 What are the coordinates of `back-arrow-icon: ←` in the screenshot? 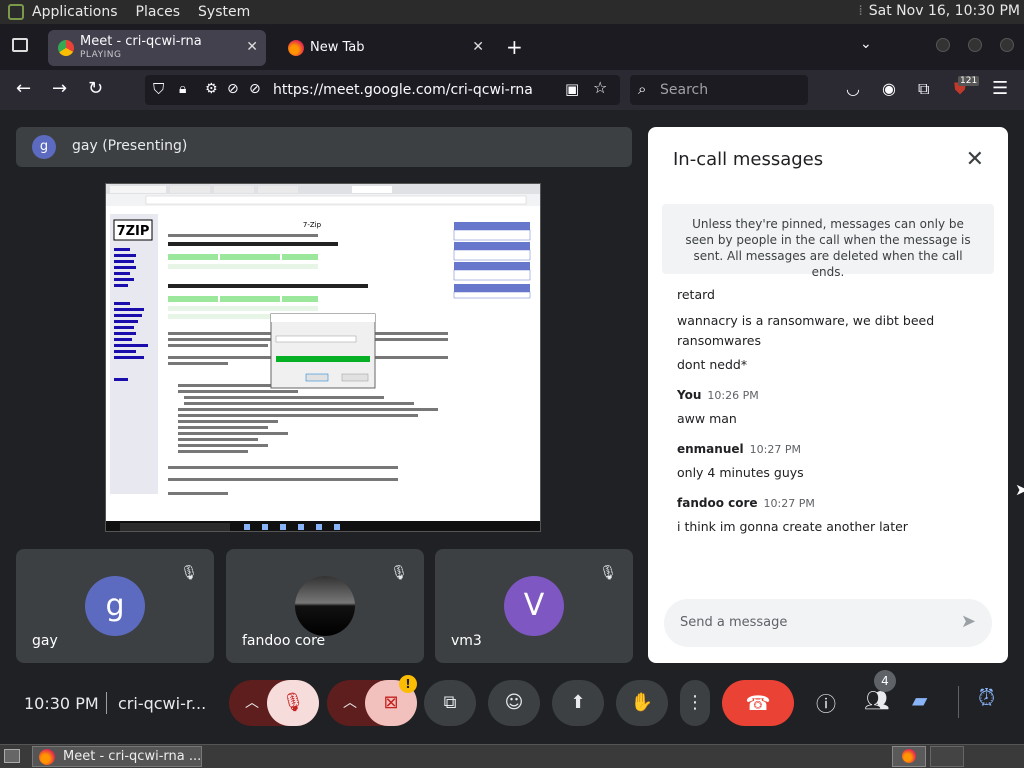 It's located at (23, 89).